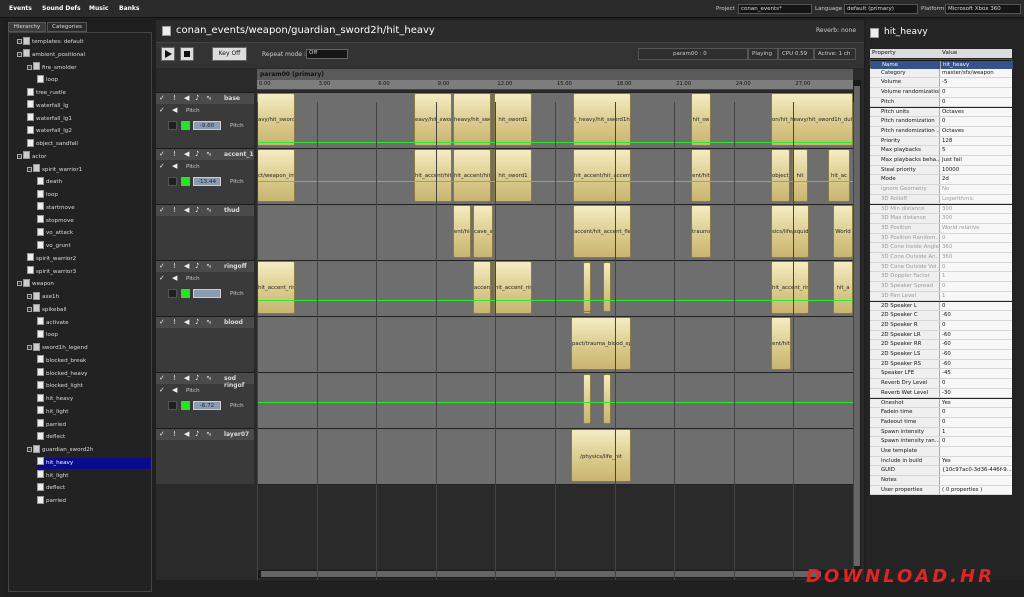  What do you see at coordinates (98, 8) in the screenshot?
I see `menu-music: Music` at bounding box center [98, 8].